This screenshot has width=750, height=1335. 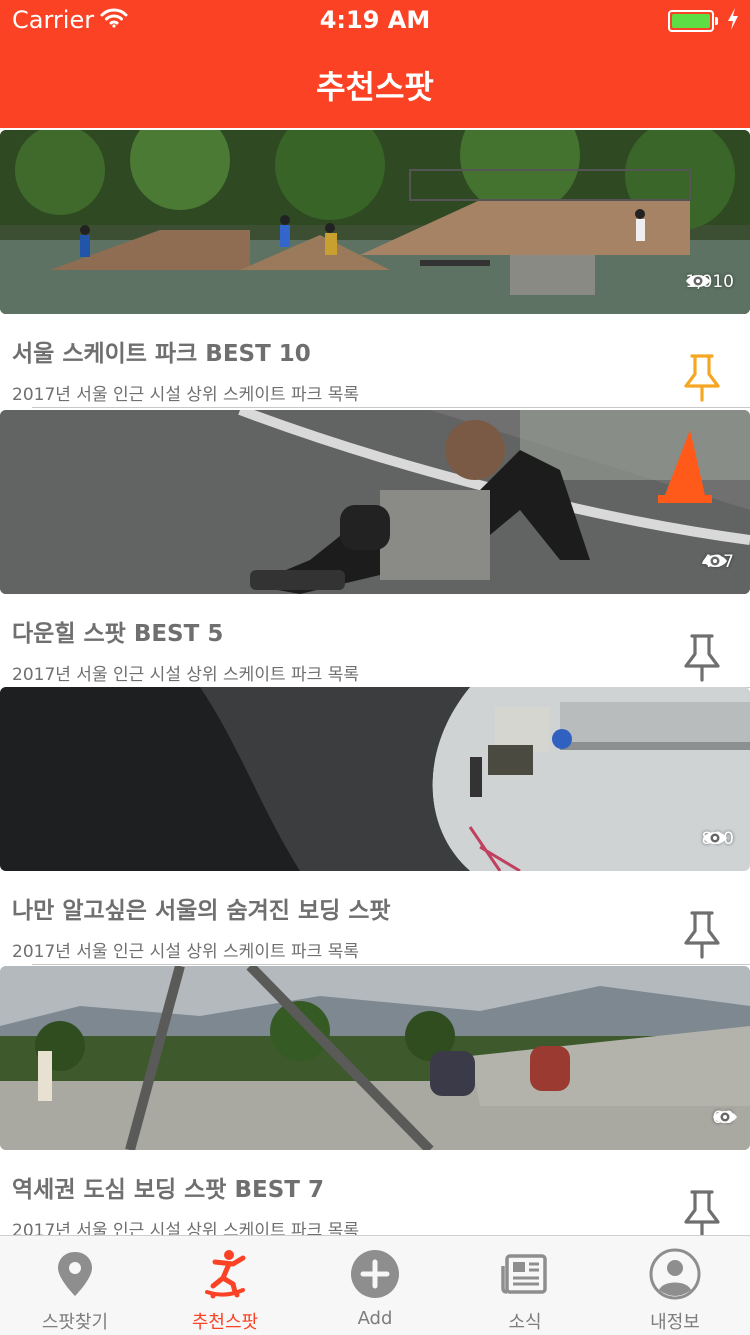 I want to click on spot-photo-urban: 60, so click(x=375, y=1058).